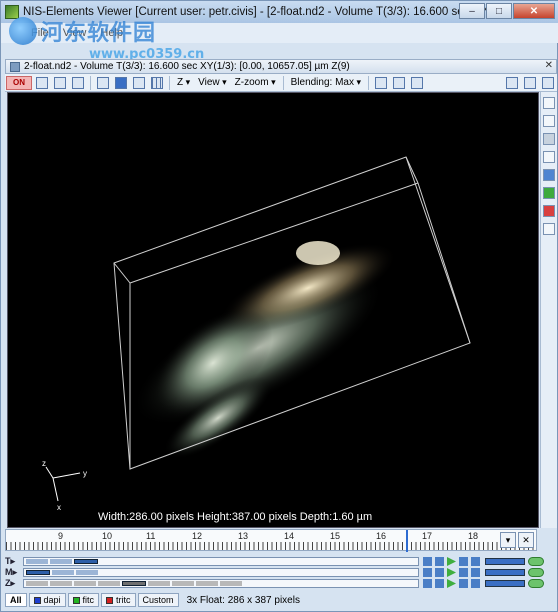  Describe the element at coordinates (103, 83) in the screenshot. I see `frame-icon` at that location.